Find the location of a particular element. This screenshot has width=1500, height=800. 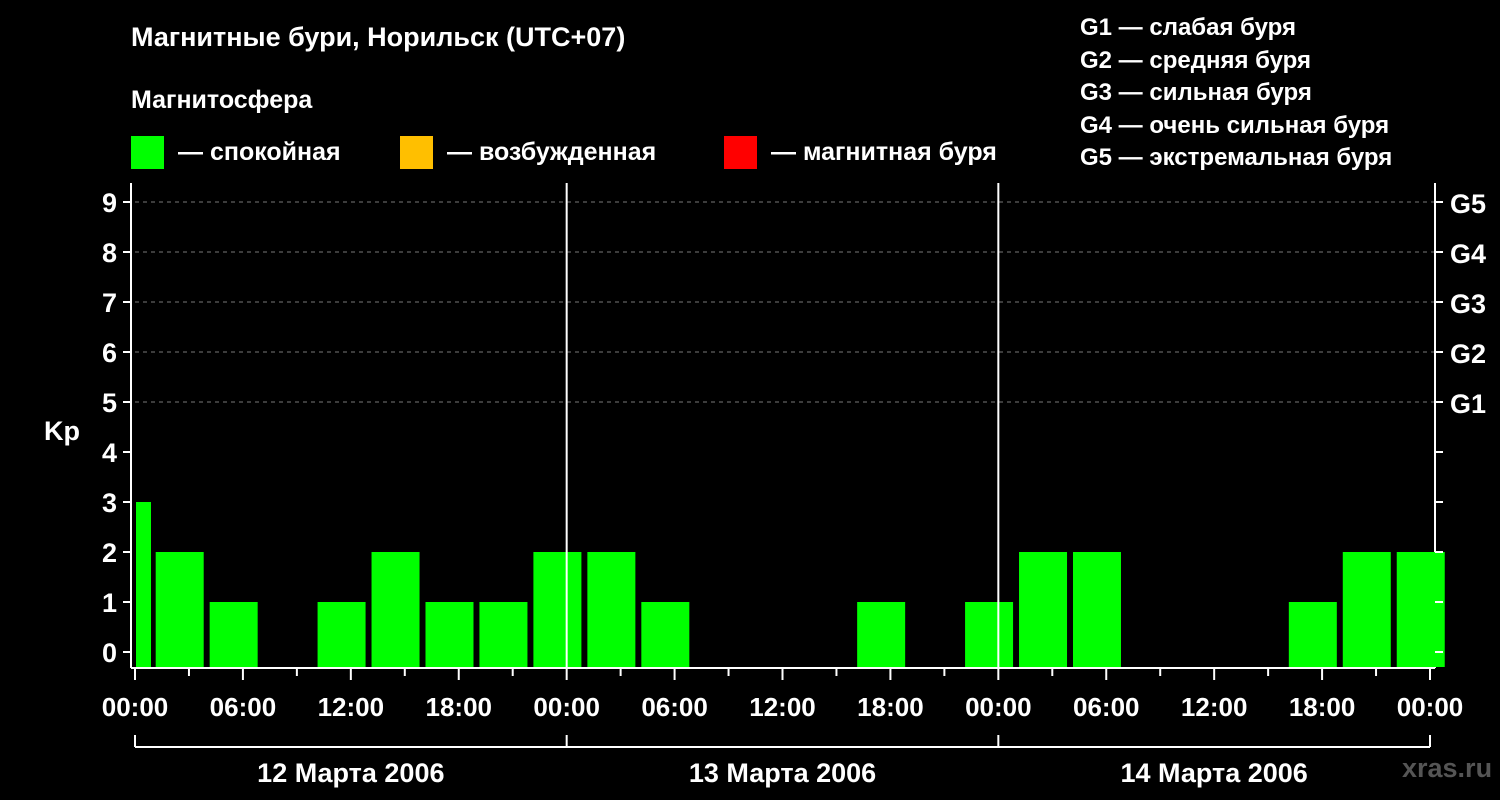

day-label: 13 Марта 2006 is located at coordinates (782, 773).